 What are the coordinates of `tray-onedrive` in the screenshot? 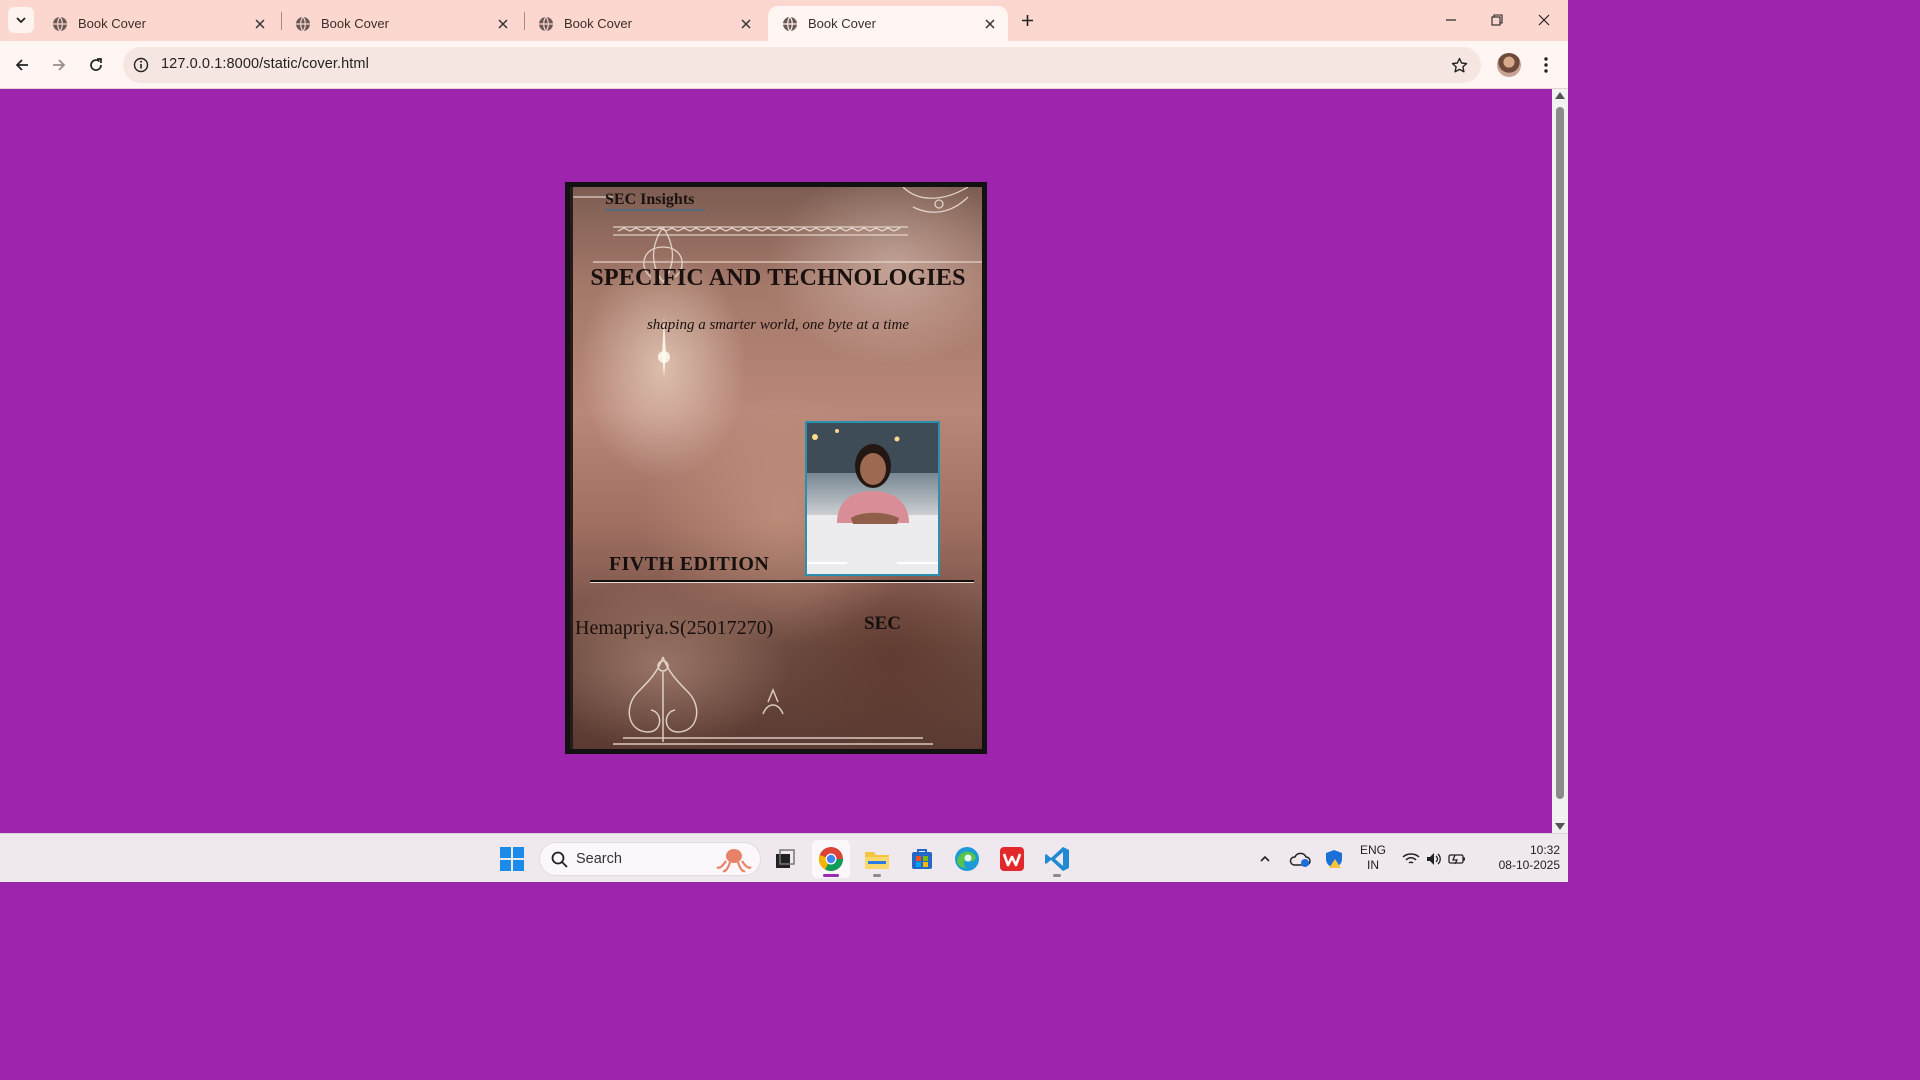 It's located at (1300, 859).